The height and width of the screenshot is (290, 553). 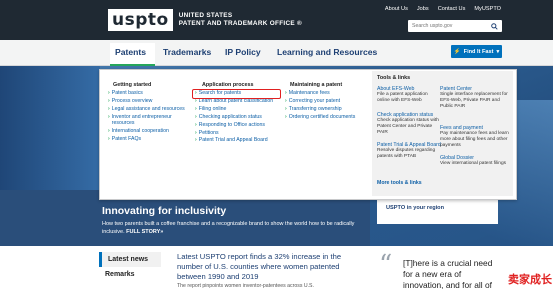 I want to click on menu-item-patent-faqs: › Patent FAQs, so click(x=150, y=140).